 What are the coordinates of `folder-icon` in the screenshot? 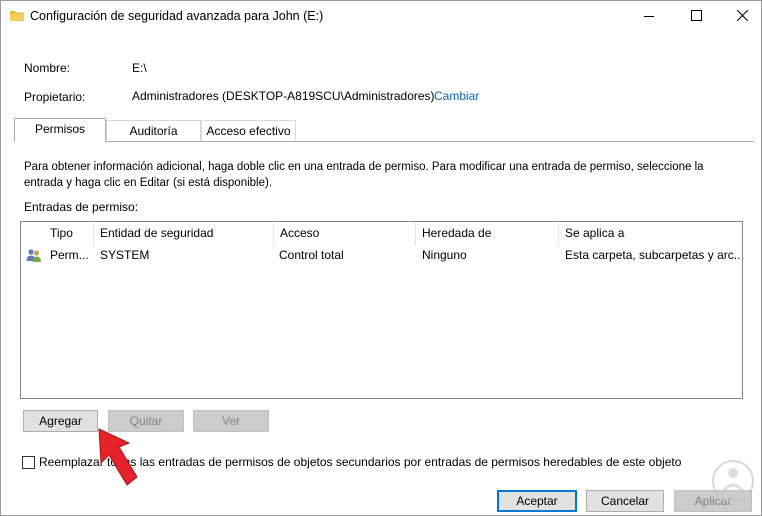 It's located at (17, 16).